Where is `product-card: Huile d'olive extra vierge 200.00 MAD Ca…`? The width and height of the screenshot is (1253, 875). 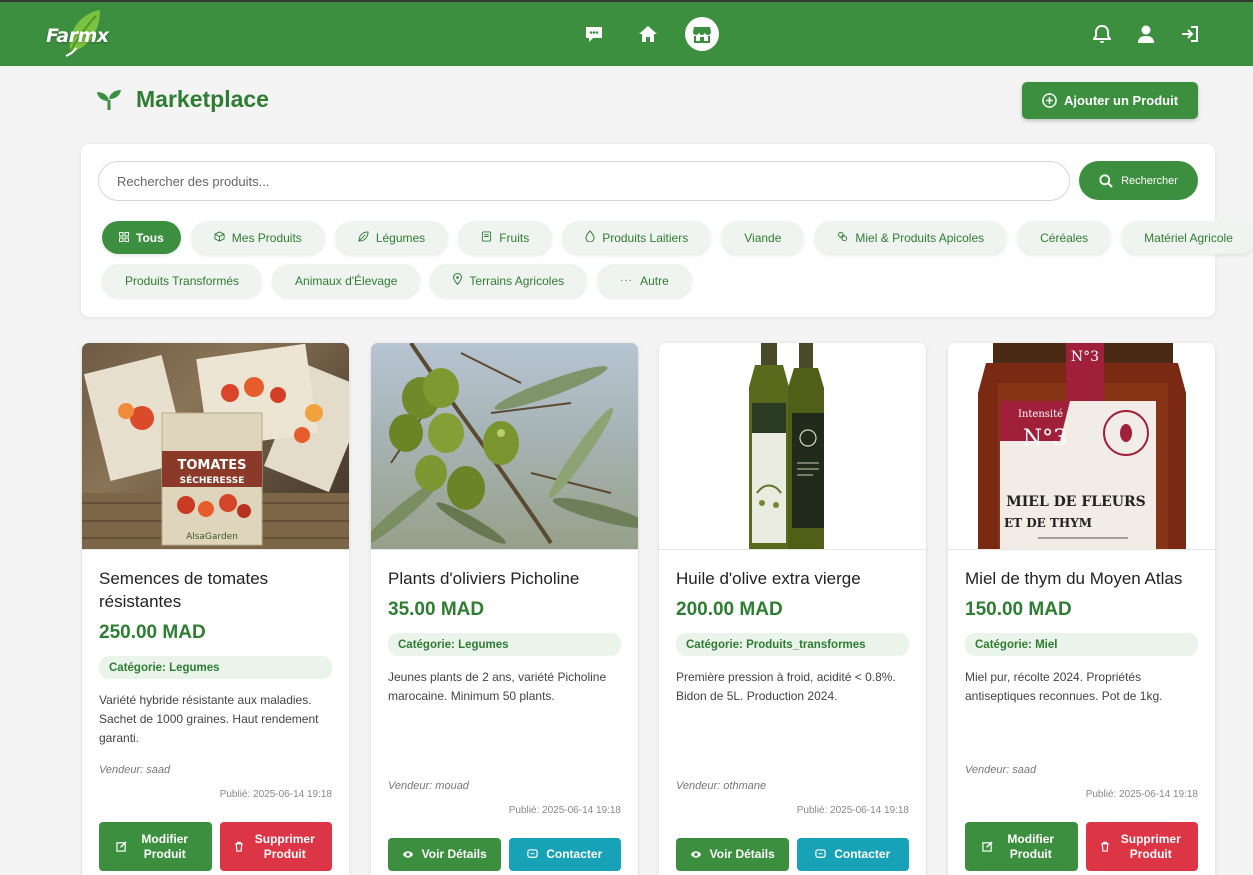 product-card: Huile d'olive extra vierge 200.00 MAD Ca… is located at coordinates (792, 609).